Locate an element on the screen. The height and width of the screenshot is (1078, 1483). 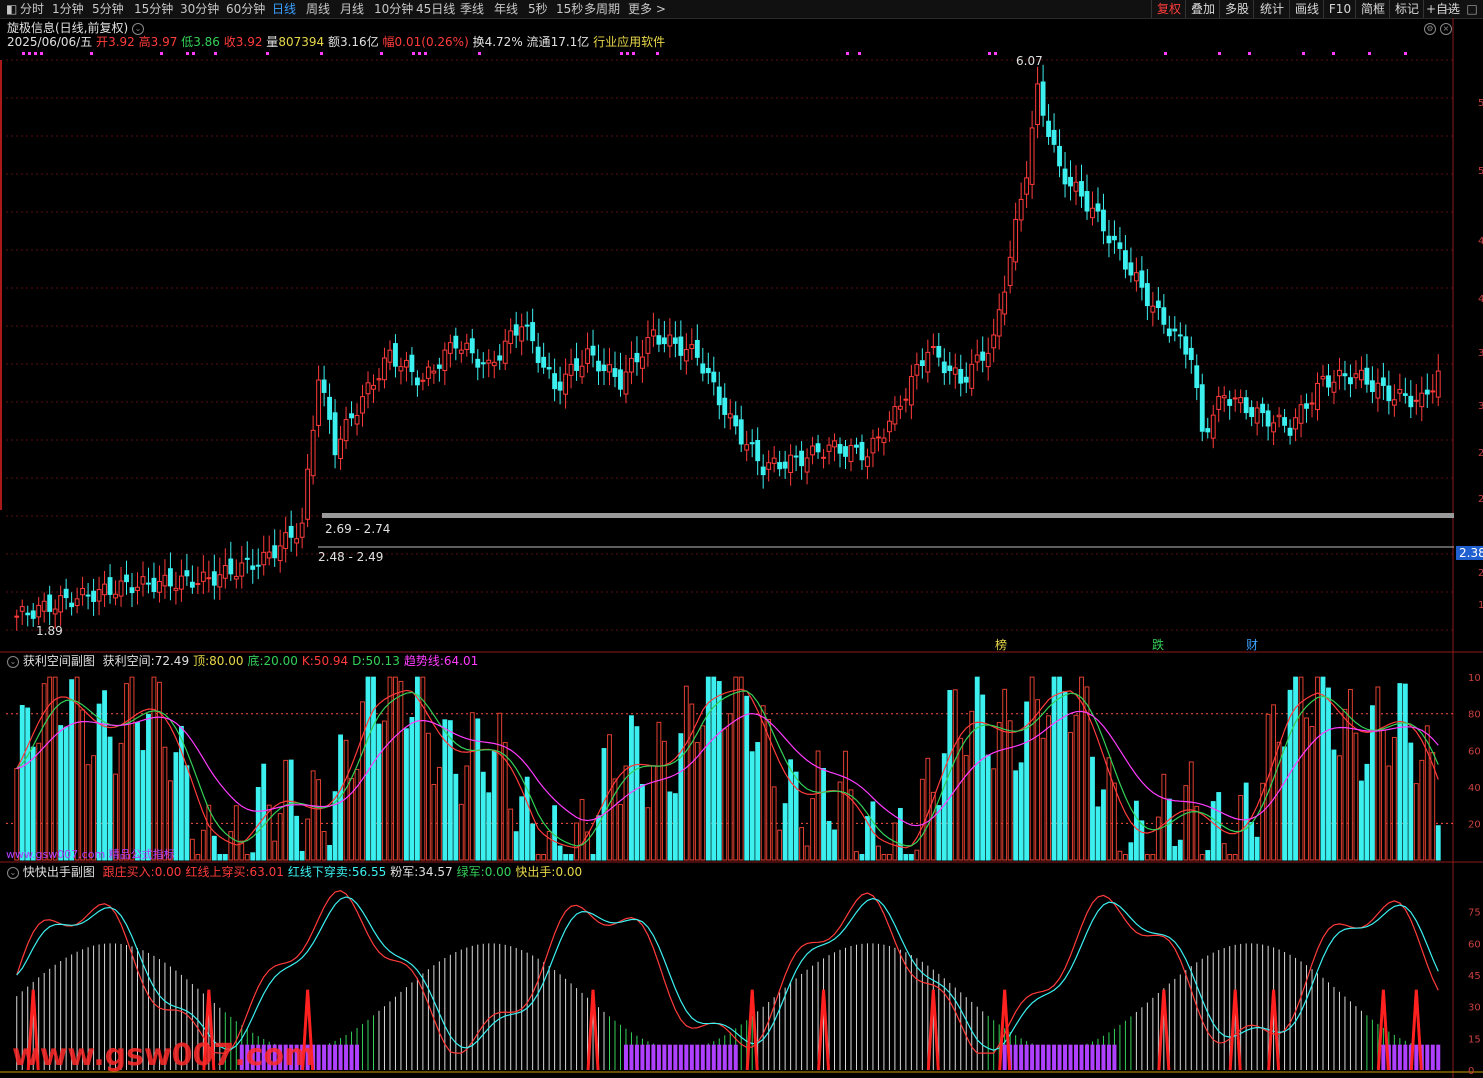
panel1-item-value-1: 80.00 is located at coordinates (226, 661).